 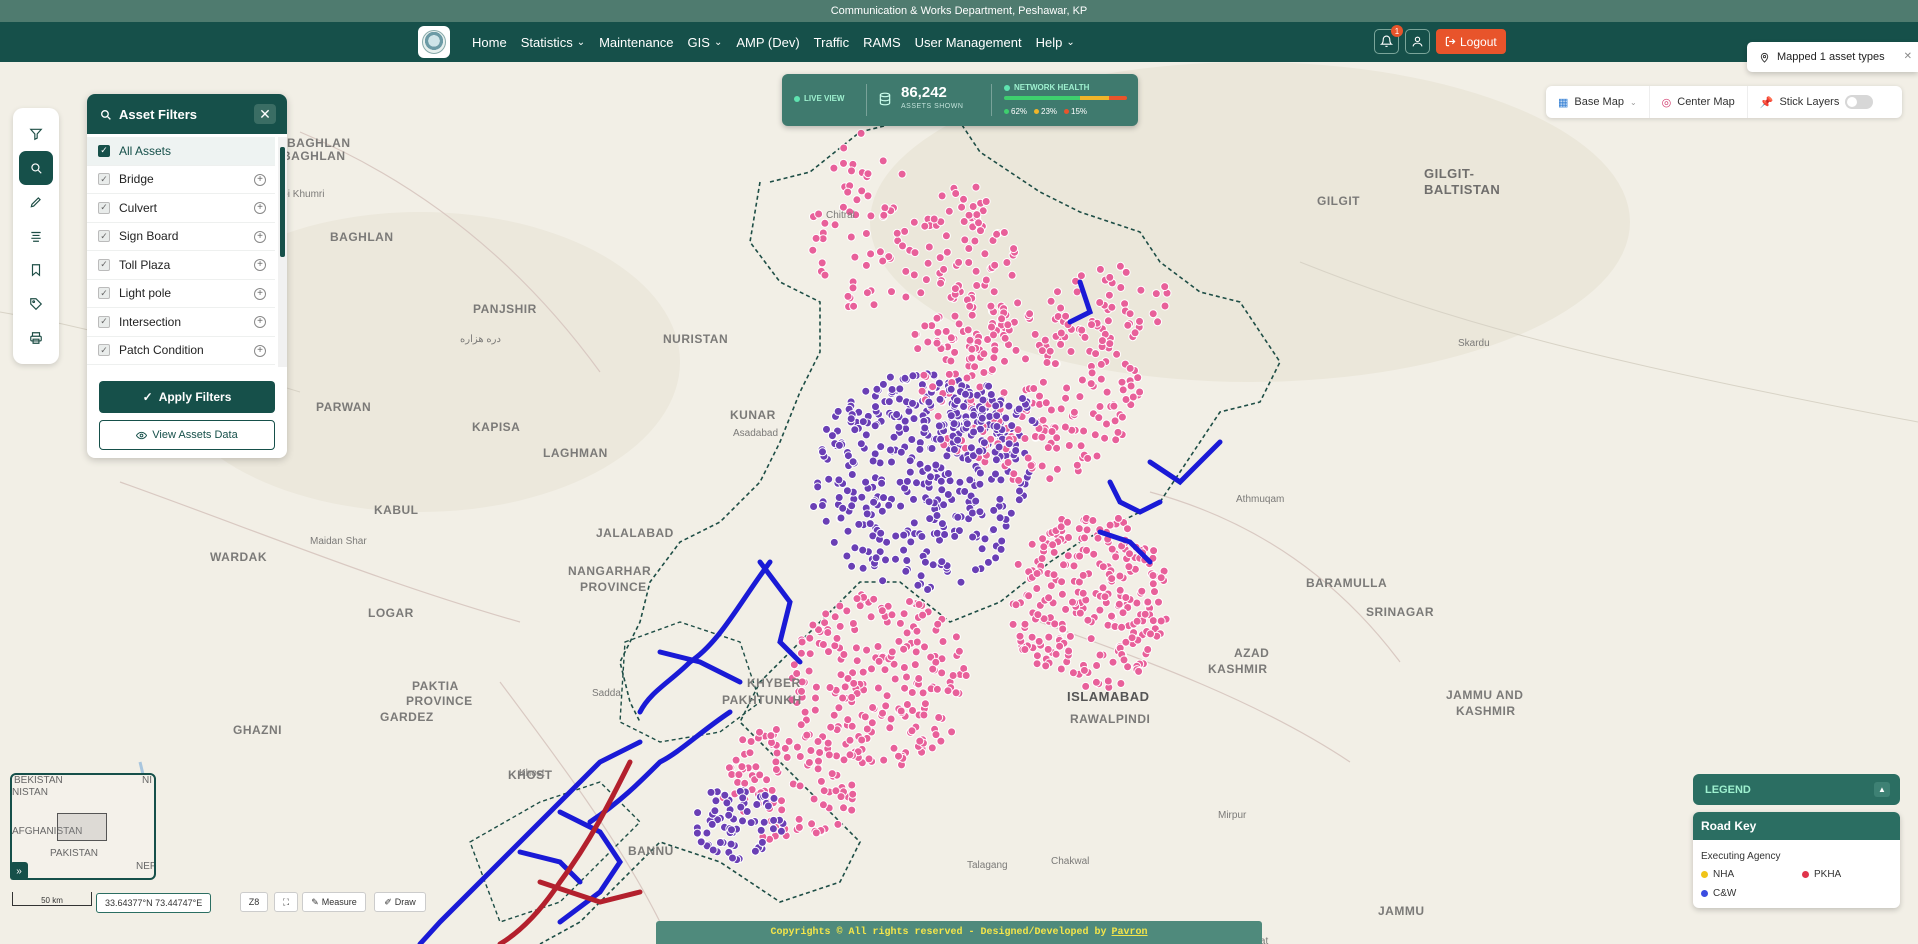 I want to click on footer-link: Pavron, so click(x=1130, y=932).